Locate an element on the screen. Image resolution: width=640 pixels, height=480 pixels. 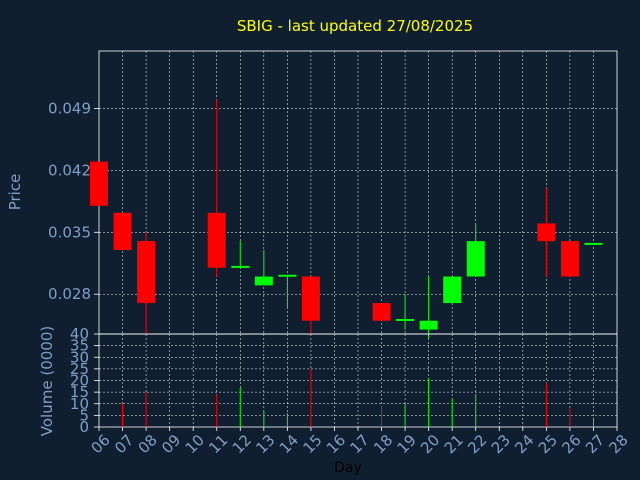
x-axis-label: Day is located at coordinates (348, 468).